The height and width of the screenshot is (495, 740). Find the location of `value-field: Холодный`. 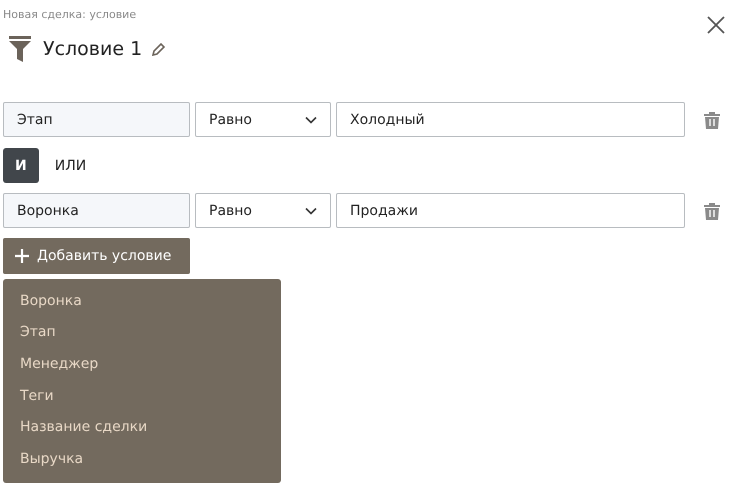

value-field: Холодный is located at coordinates (510, 119).